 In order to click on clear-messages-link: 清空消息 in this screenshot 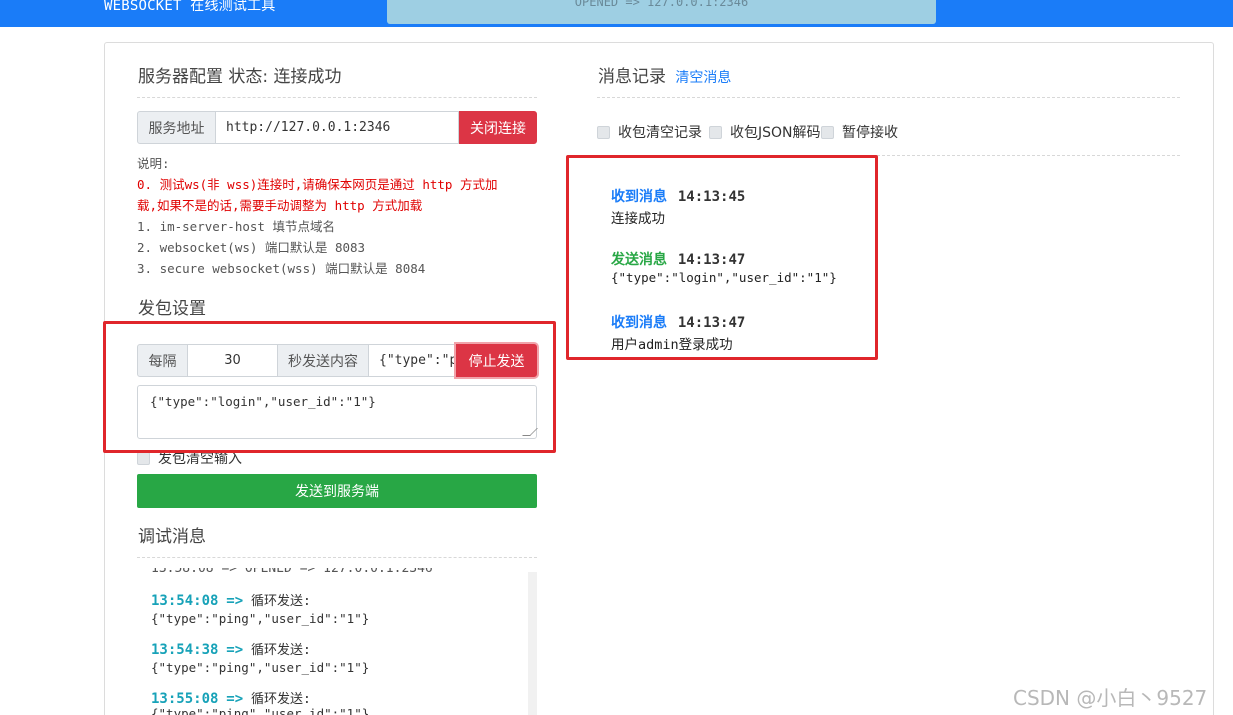, I will do `click(703, 78)`.